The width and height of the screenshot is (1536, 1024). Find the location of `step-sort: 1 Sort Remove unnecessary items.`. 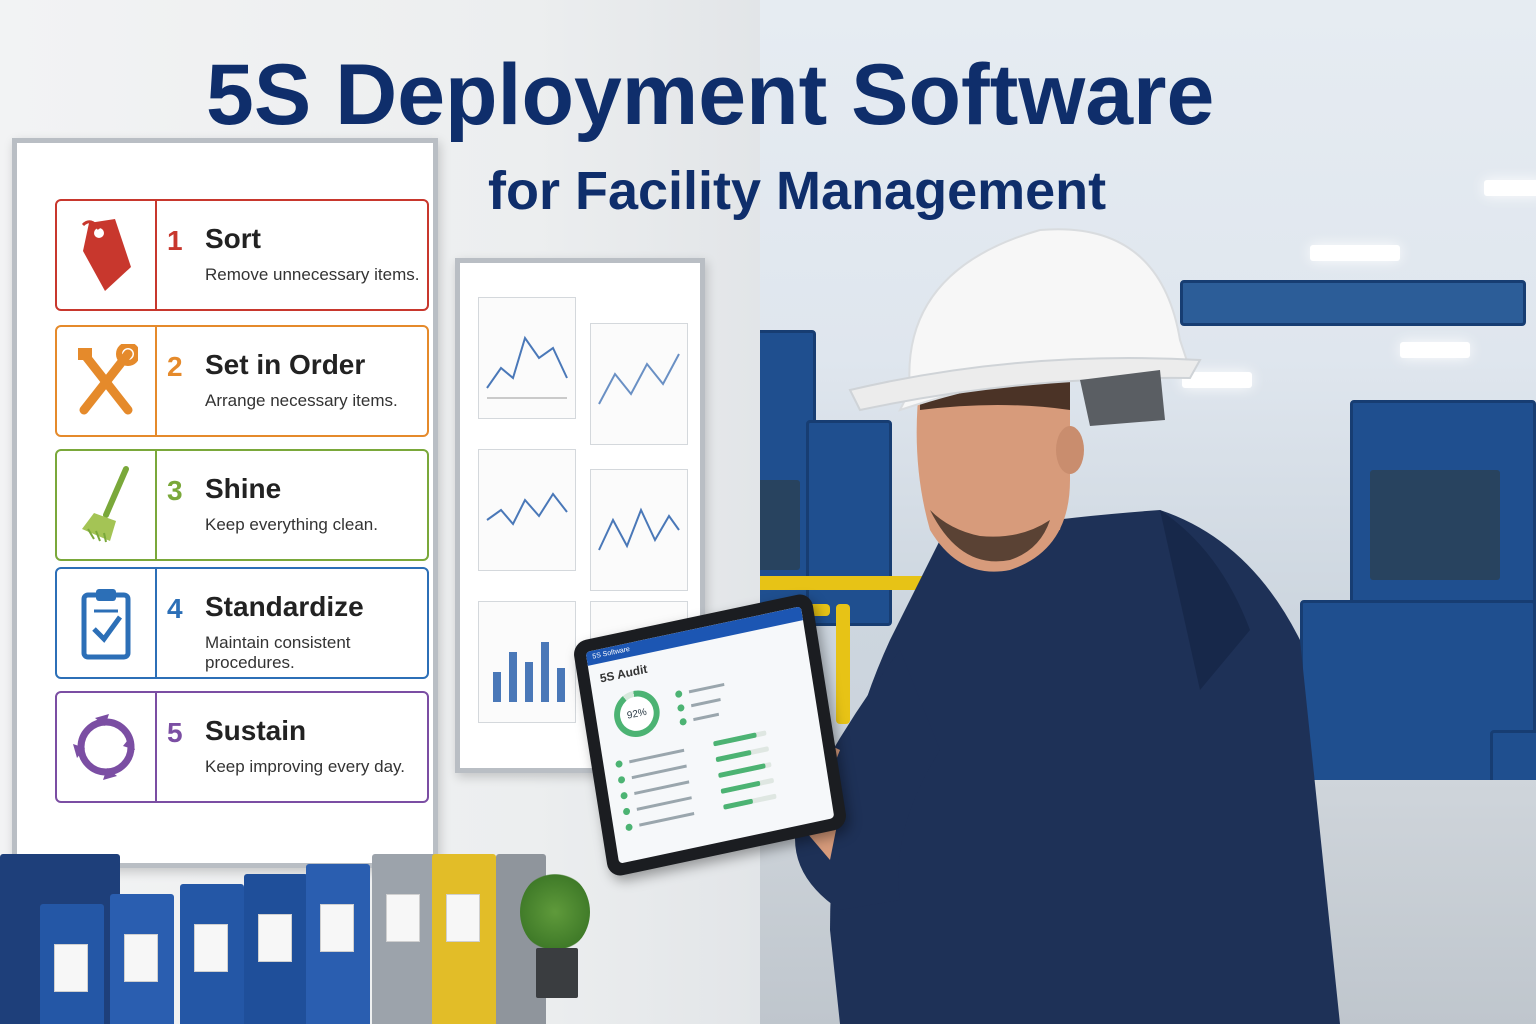

step-sort: 1 Sort Remove unnecessary items. is located at coordinates (242, 255).